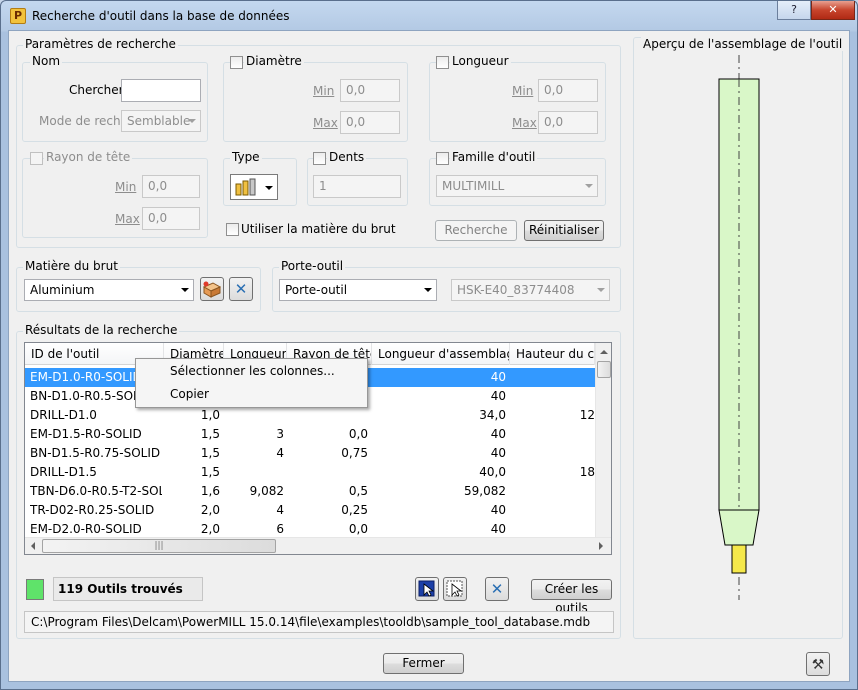 Image resolution: width=858 pixels, height=690 pixels. Describe the element at coordinates (442, 158) in the screenshot. I see `family-checkbox` at that location.